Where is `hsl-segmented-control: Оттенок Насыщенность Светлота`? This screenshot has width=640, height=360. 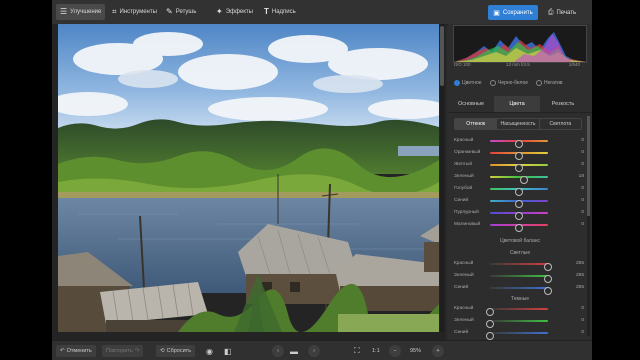
hsl-segmented-control: Оттенок Насыщенность Светлота is located at coordinates (518, 124).